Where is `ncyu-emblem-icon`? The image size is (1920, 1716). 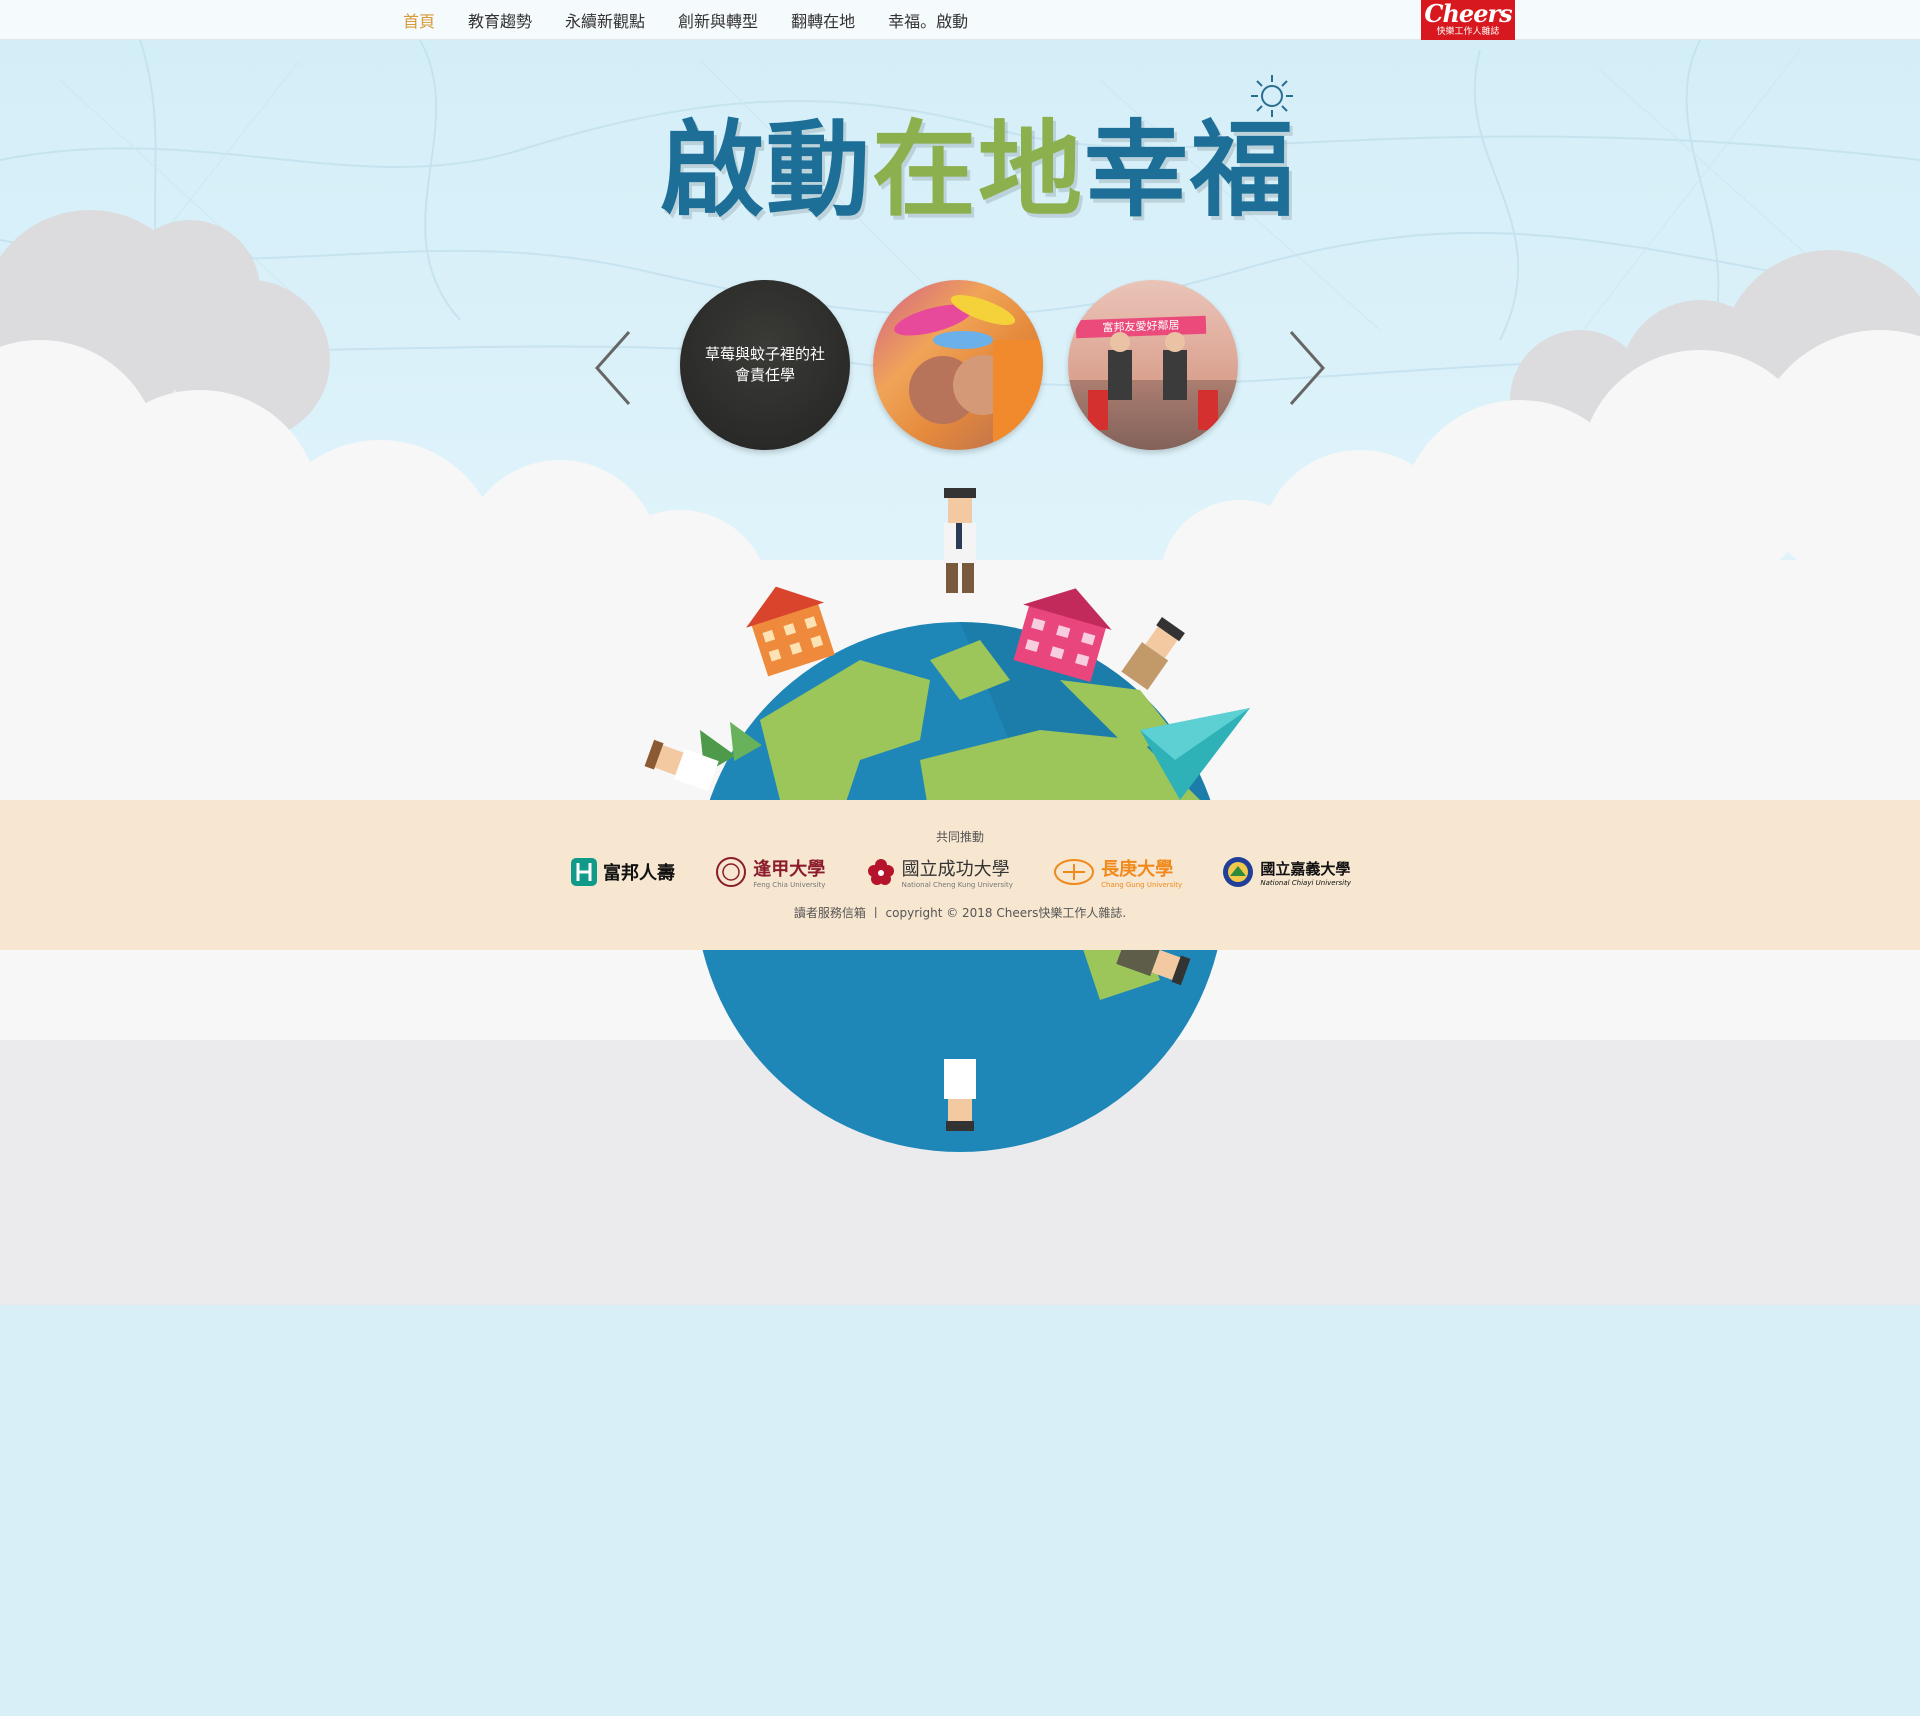
ncyu-emblem-icon is located at coordinates (1238, 872).